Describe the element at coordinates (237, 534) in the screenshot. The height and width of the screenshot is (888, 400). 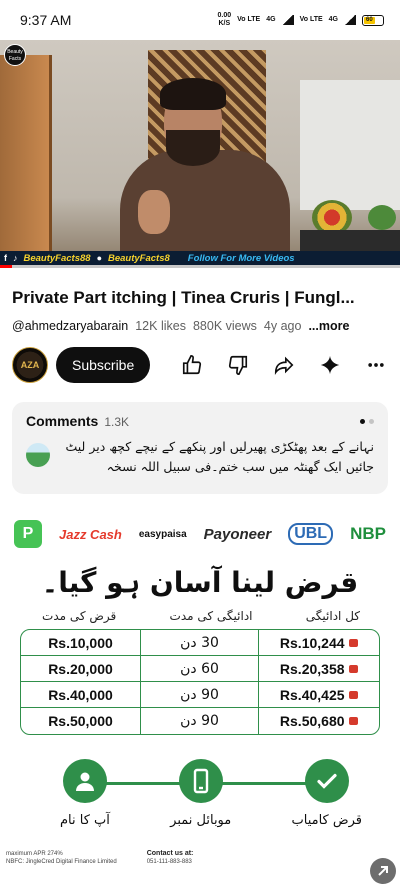
I see `payoneer-logo: Payoneer` at that location.